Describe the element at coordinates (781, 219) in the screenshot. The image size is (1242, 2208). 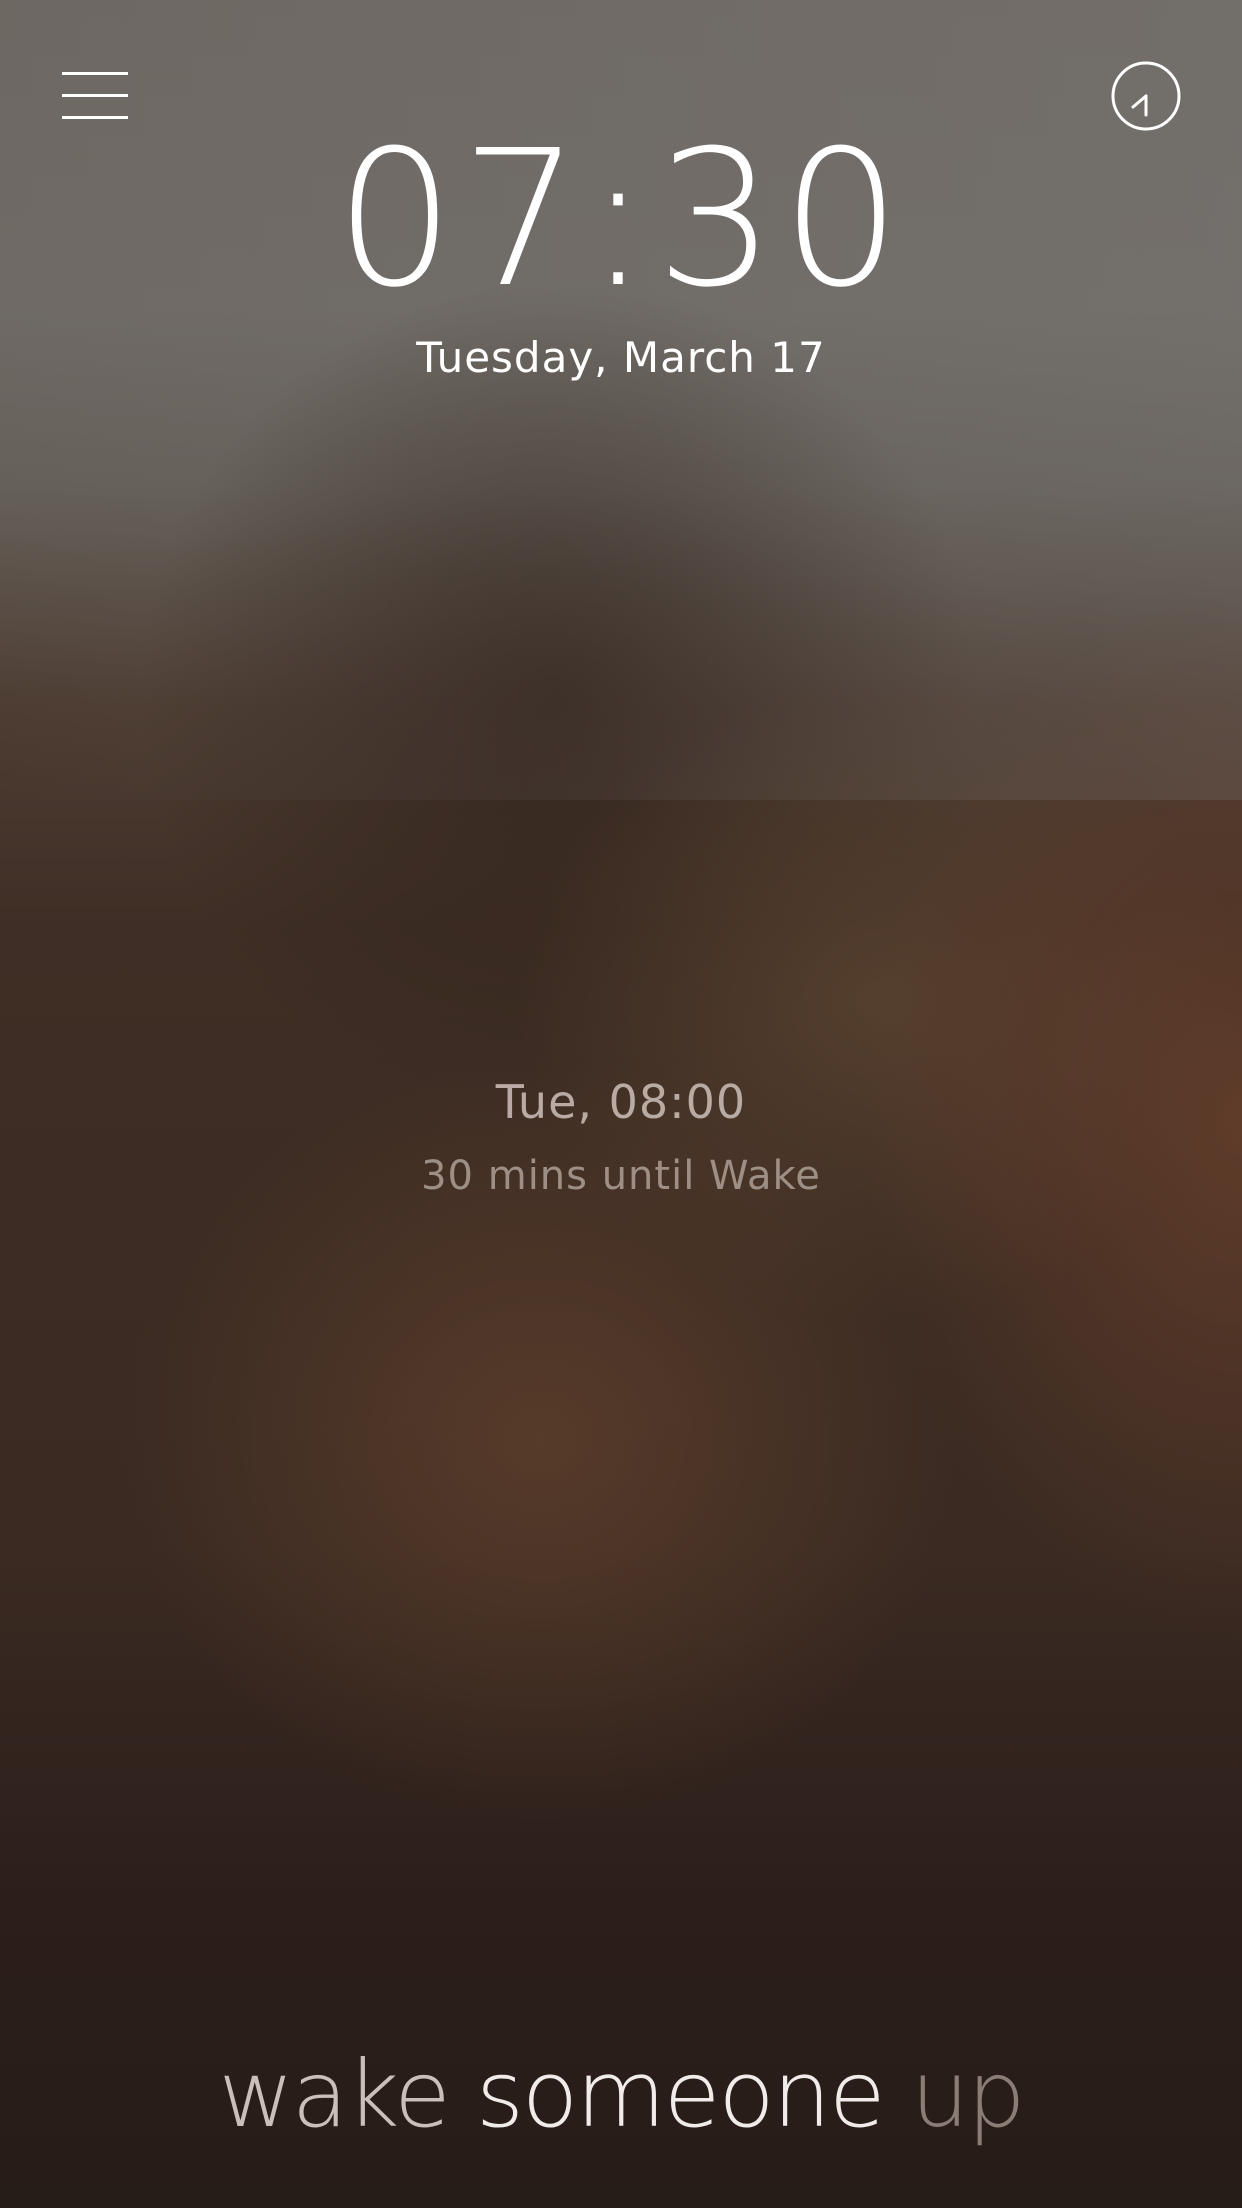
I see `time-minutes: 30` at that location.